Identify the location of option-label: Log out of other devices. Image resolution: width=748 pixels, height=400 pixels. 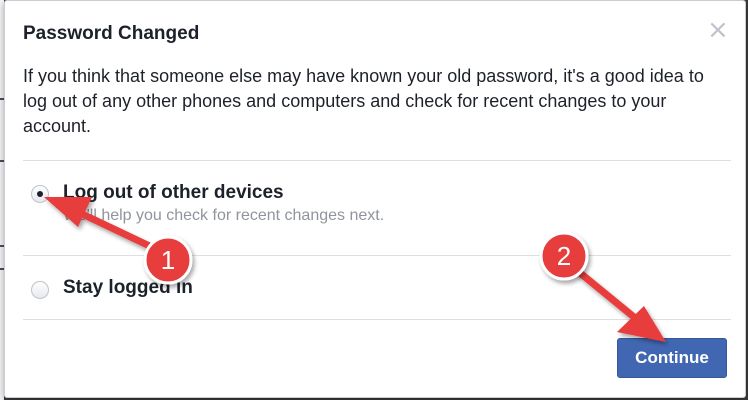
(173, 192).